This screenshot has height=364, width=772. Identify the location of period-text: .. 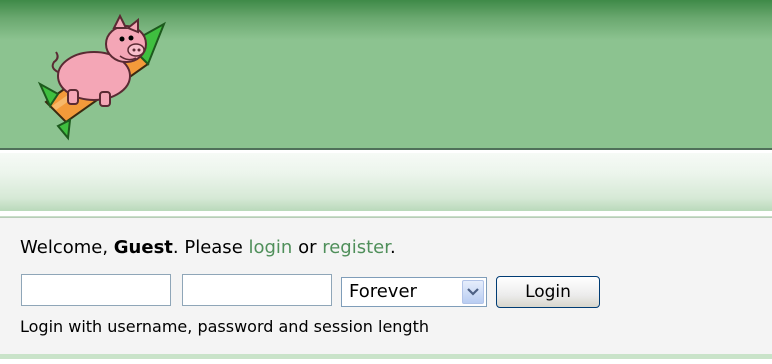
(392, 247).